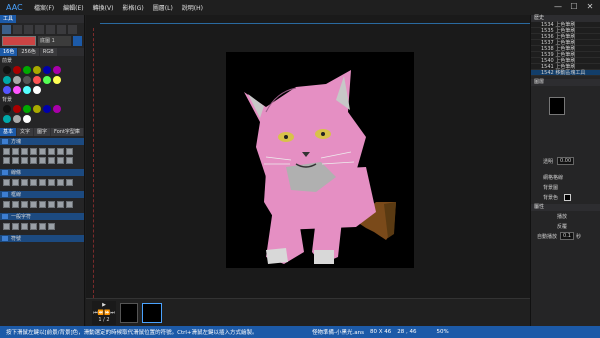  What do you see at coordinates (72, 29) in the screenshot?
I see `text-tool-icon` at bounding box center [72, 29].